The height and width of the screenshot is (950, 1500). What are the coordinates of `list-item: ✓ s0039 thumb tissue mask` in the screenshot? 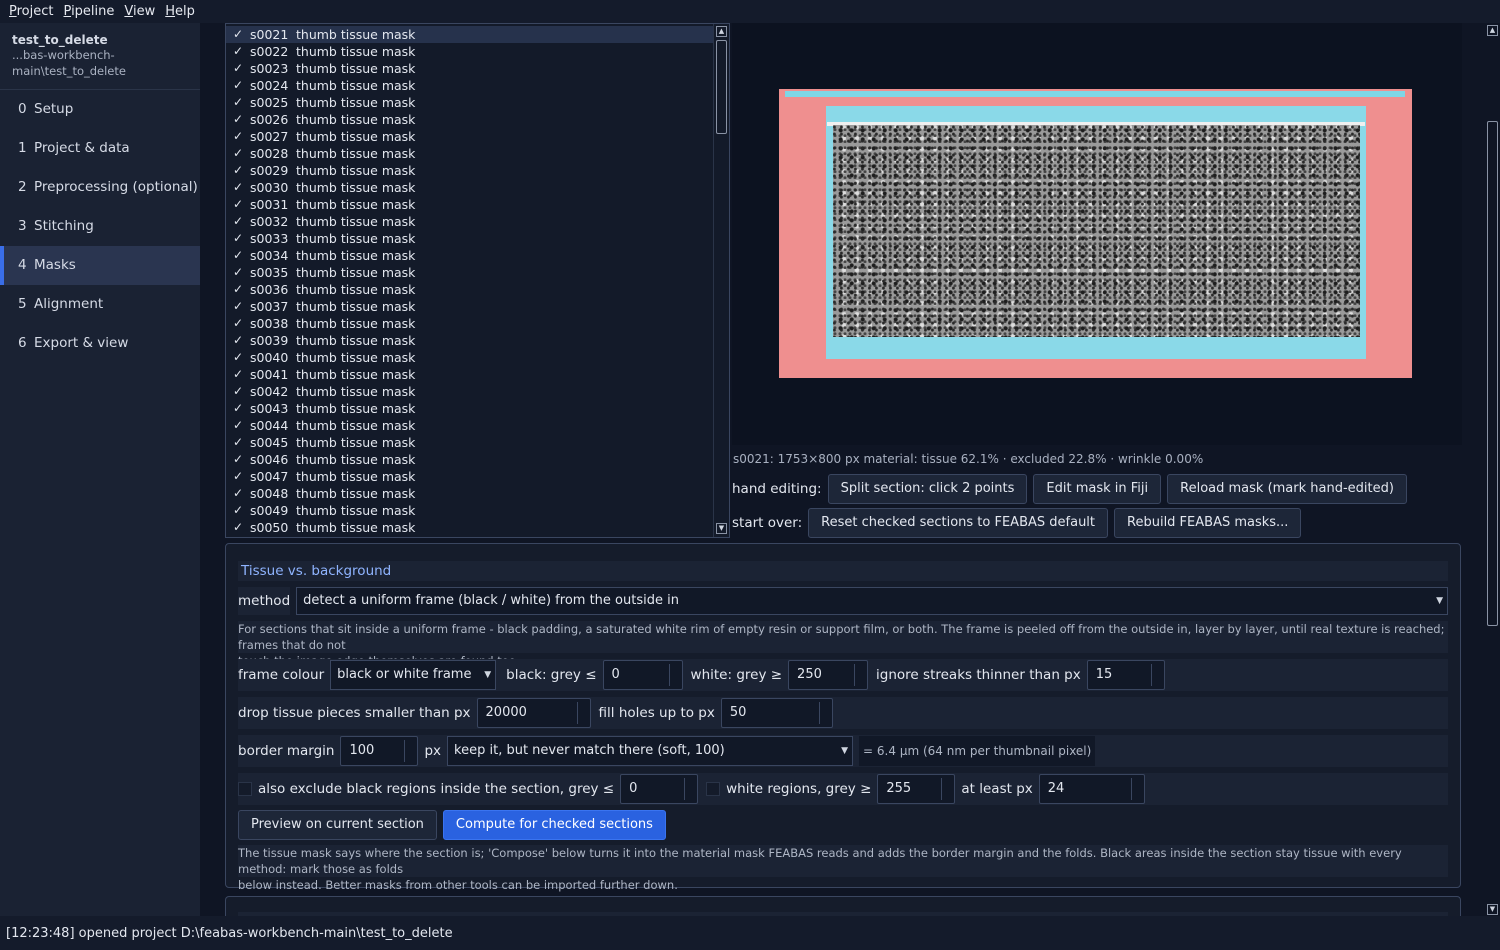 It's located at (469, 340).